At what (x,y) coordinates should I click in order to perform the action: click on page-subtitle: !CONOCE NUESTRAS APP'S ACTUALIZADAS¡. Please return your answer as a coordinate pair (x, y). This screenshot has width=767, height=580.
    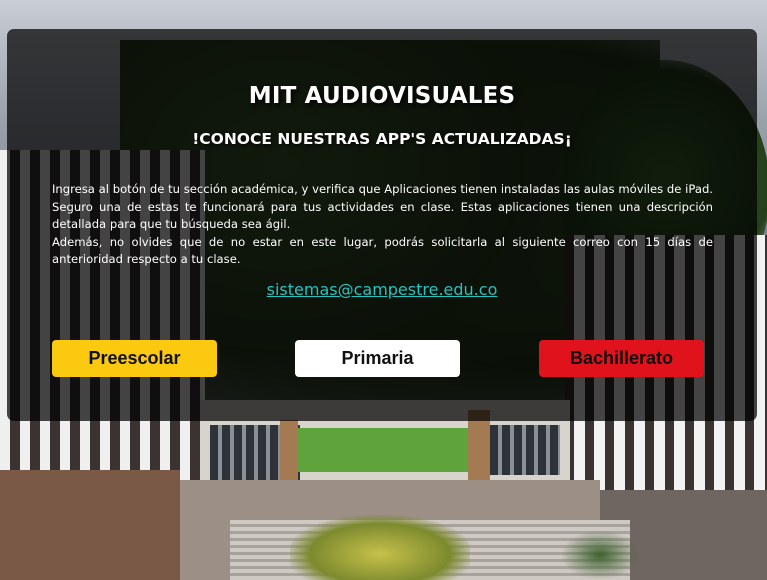
    Looking at the image, I should click on (382, 139).